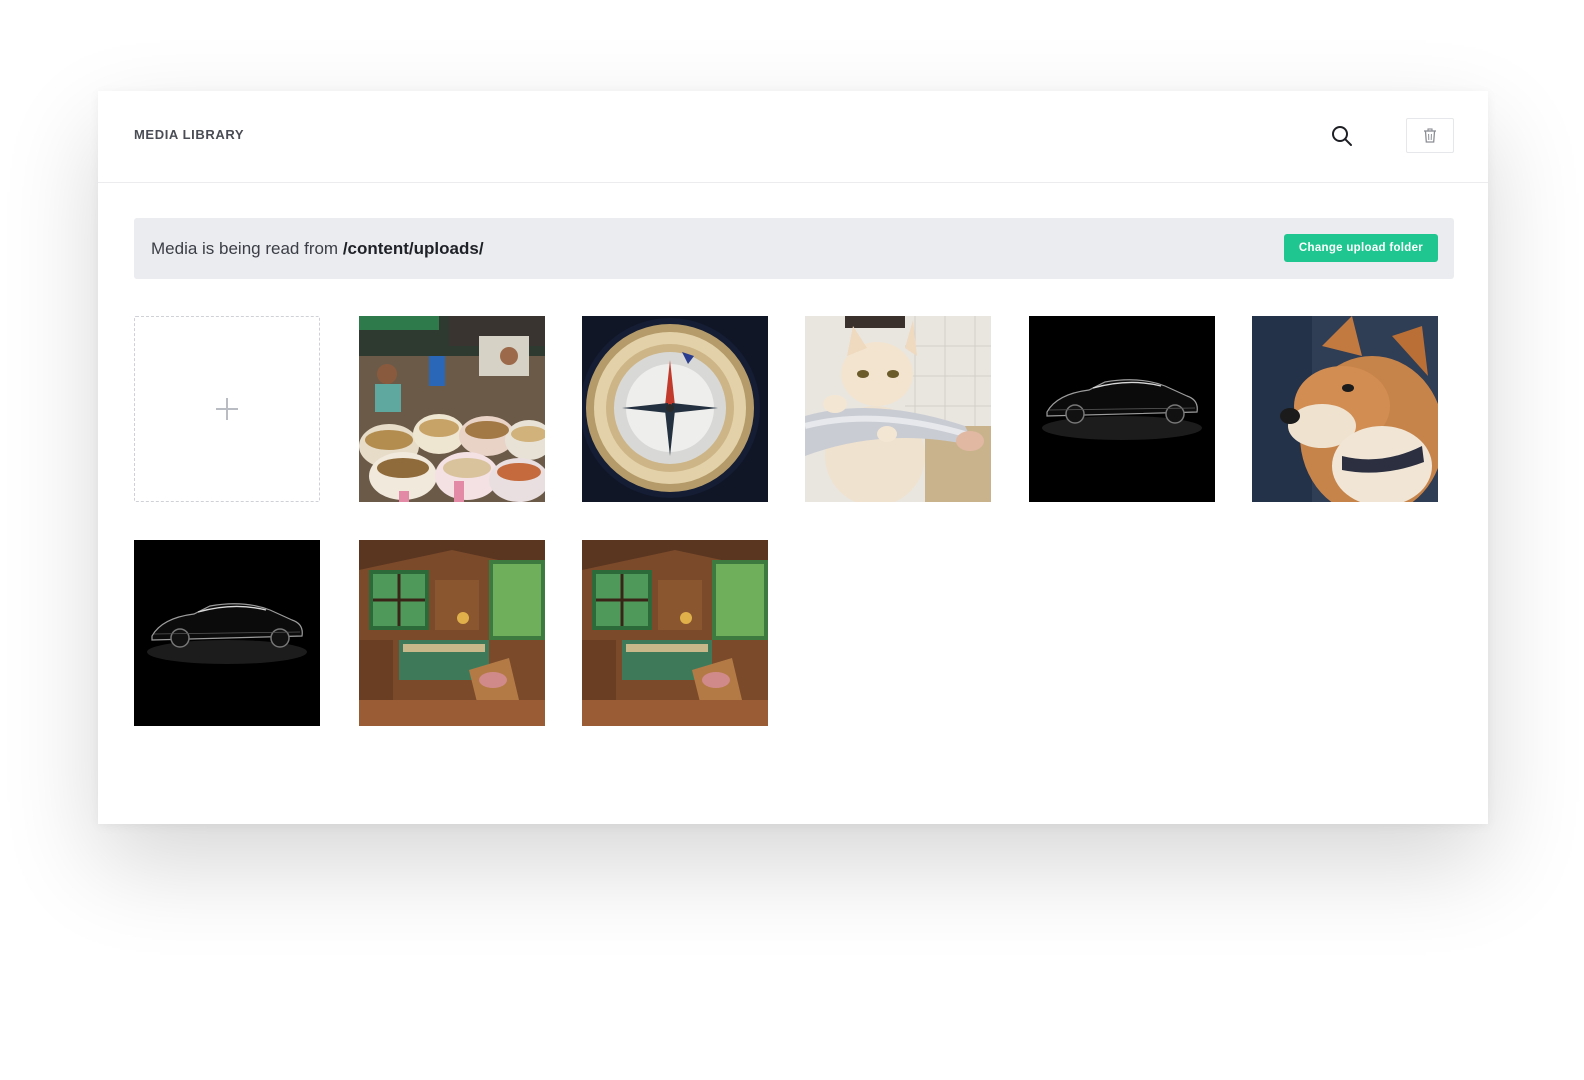  Describe the element at coordinates (247, 248) in the screenshot. I see `notice-prefix: Media is being read from` at that location.